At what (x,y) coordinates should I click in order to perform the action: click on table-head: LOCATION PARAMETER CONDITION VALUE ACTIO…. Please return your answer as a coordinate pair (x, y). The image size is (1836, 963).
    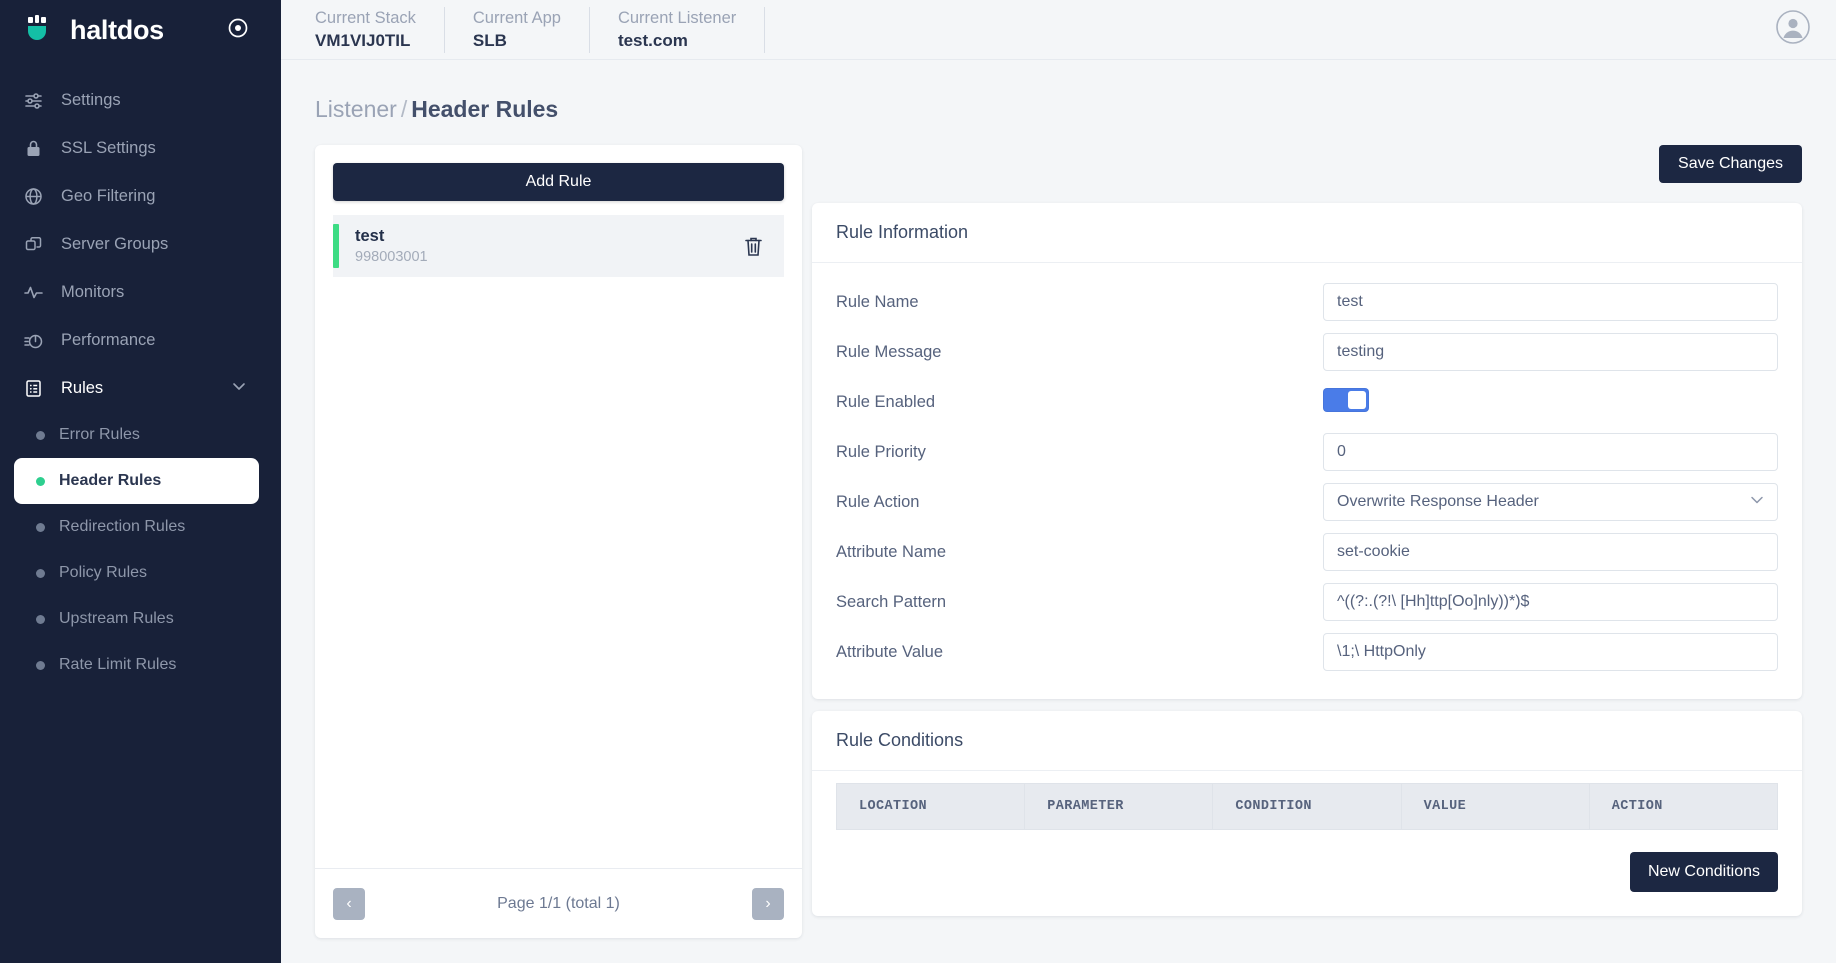
    Looking at the image, I should click on (1307, 806).